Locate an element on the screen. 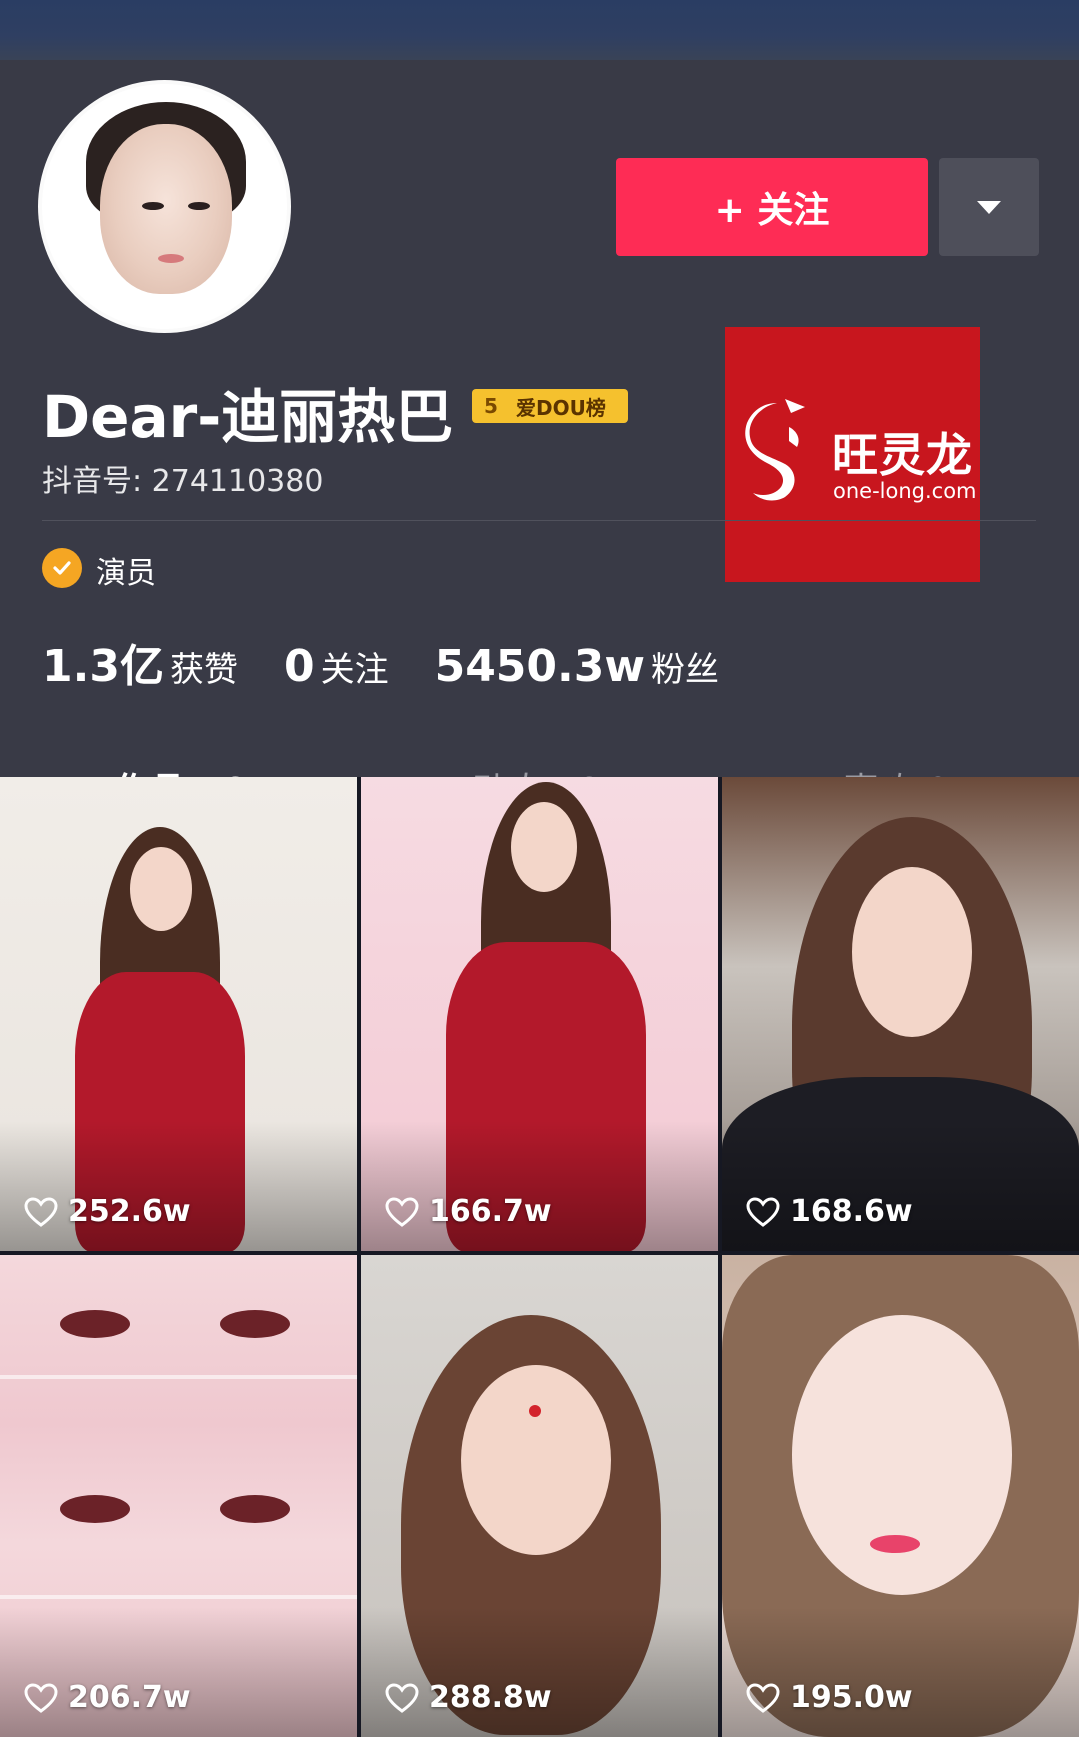 The width and height of the screenshot is (1079, 1737). verification-label: 演员 is located at coordinates (126, 573).